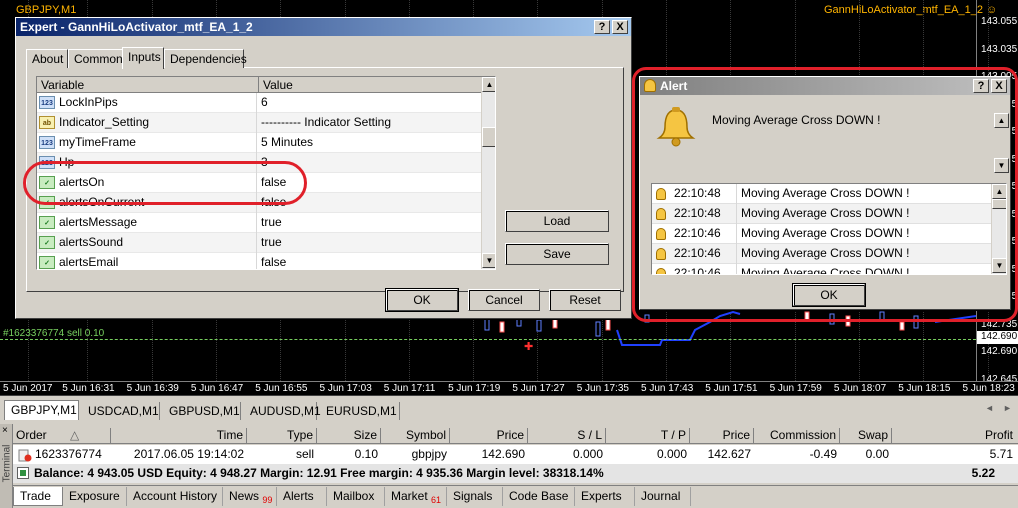 The width and height of the screenshot is (1018, 508). What do you see at coordinates (356, 496) in the screenshot?
I see `terminal-tab-mailbox: Mailbox` at bounding box center [356, 496].